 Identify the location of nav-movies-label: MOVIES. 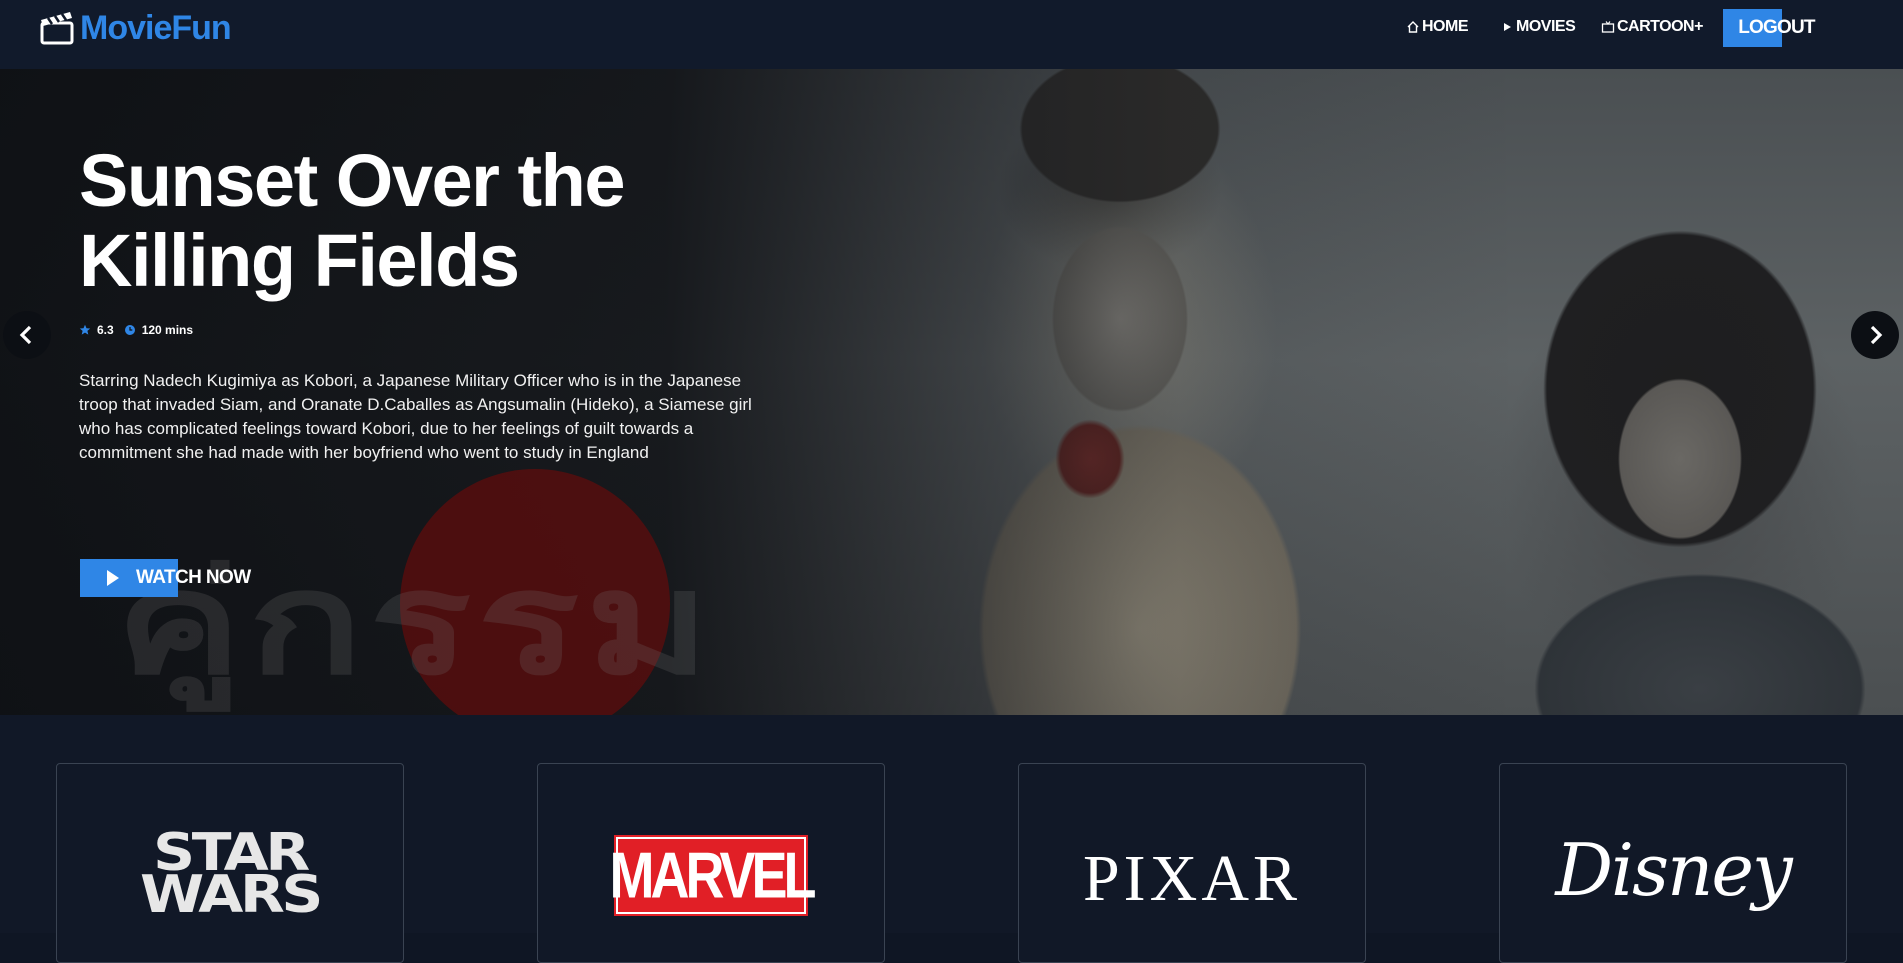
(1546, 26).